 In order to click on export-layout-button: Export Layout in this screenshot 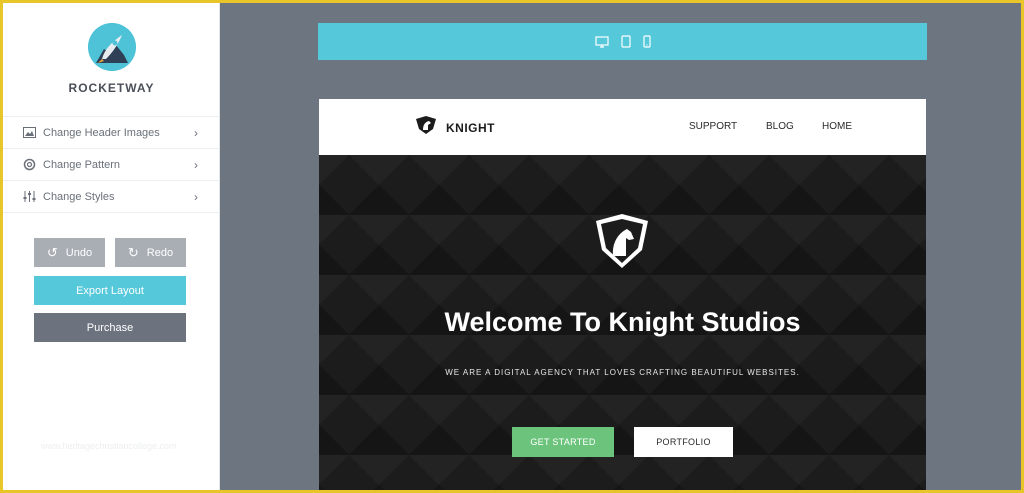, I will do `click(110, 290)`.